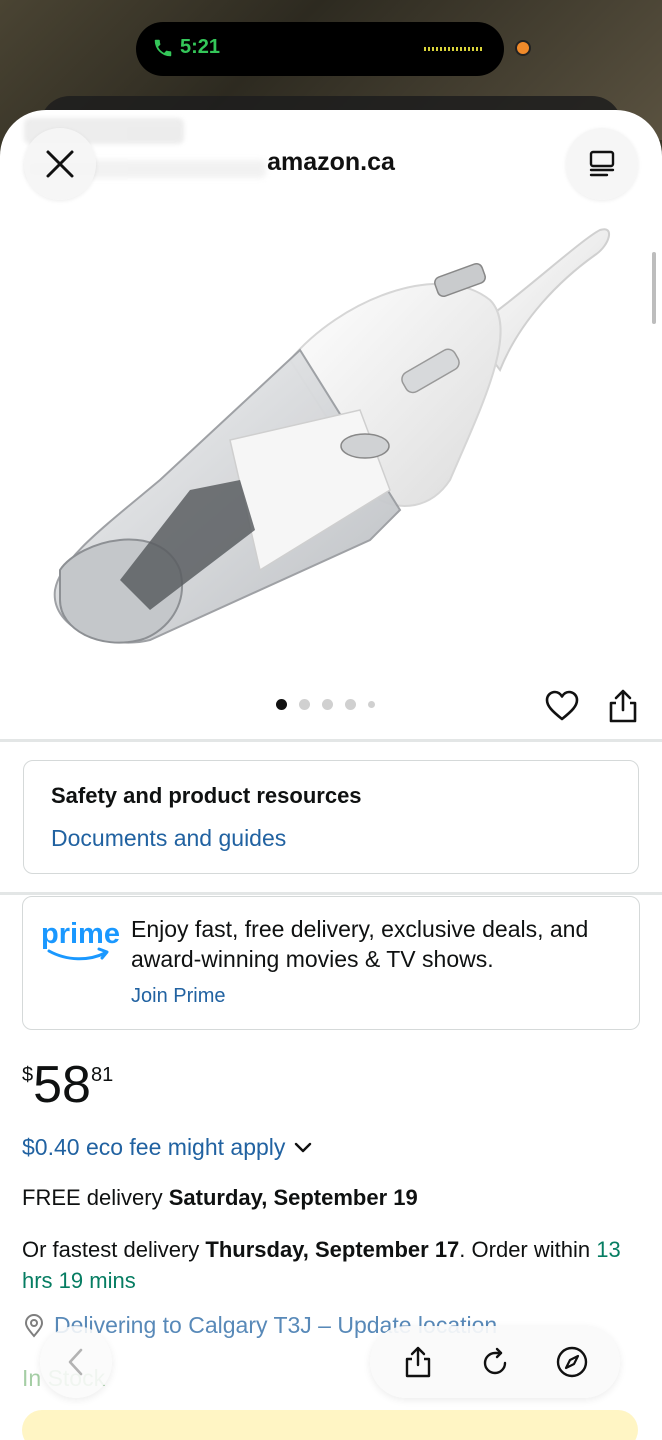  I want to click on reload-icon, so click(495, 1361).